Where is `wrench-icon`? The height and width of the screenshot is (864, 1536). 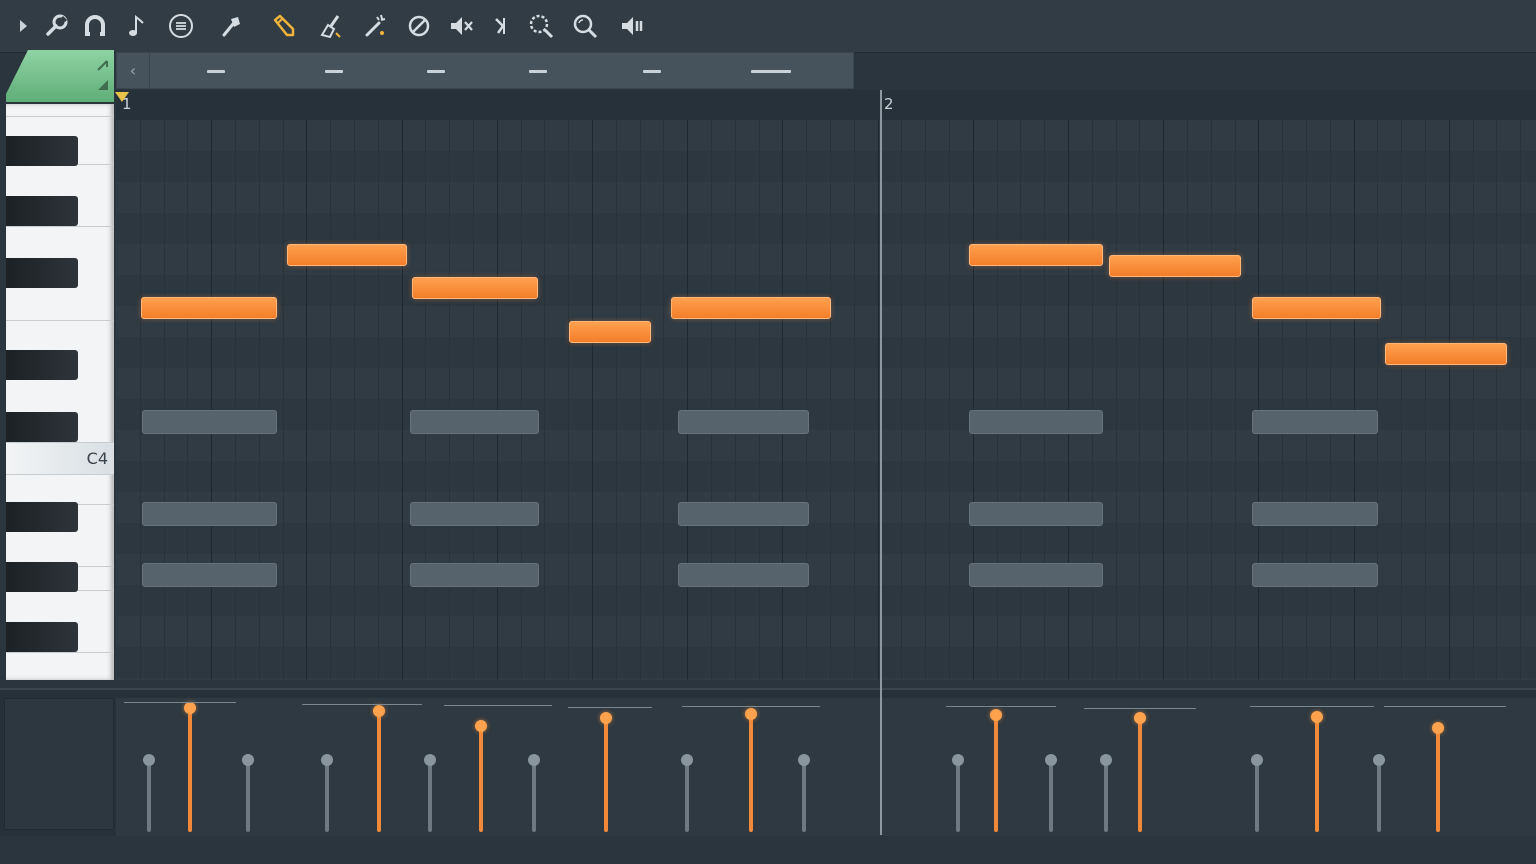 wrench-icon is located at coordinates (57, 26).